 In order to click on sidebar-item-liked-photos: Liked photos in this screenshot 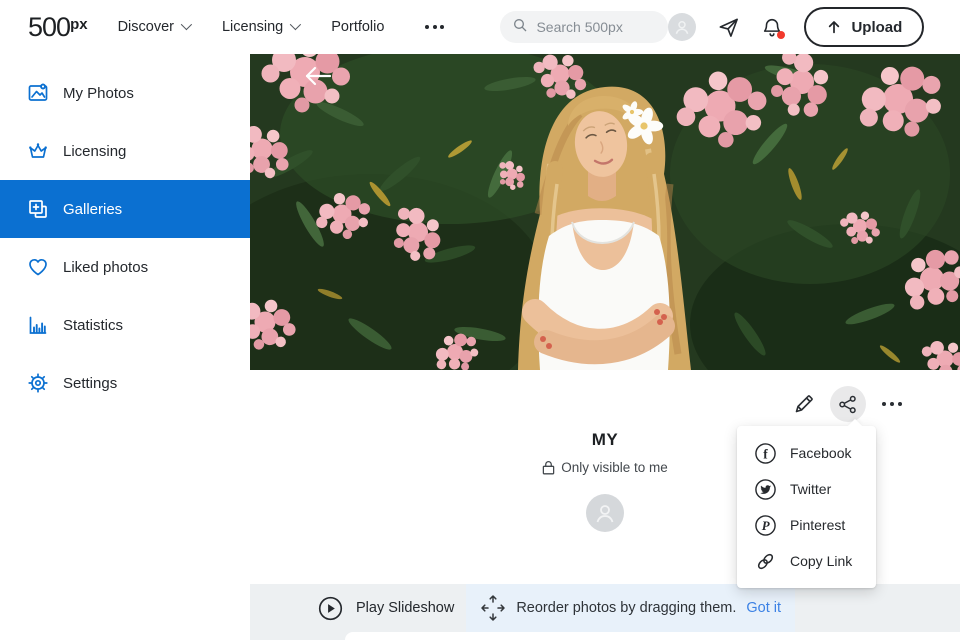, I will do `click(125, 267)`.